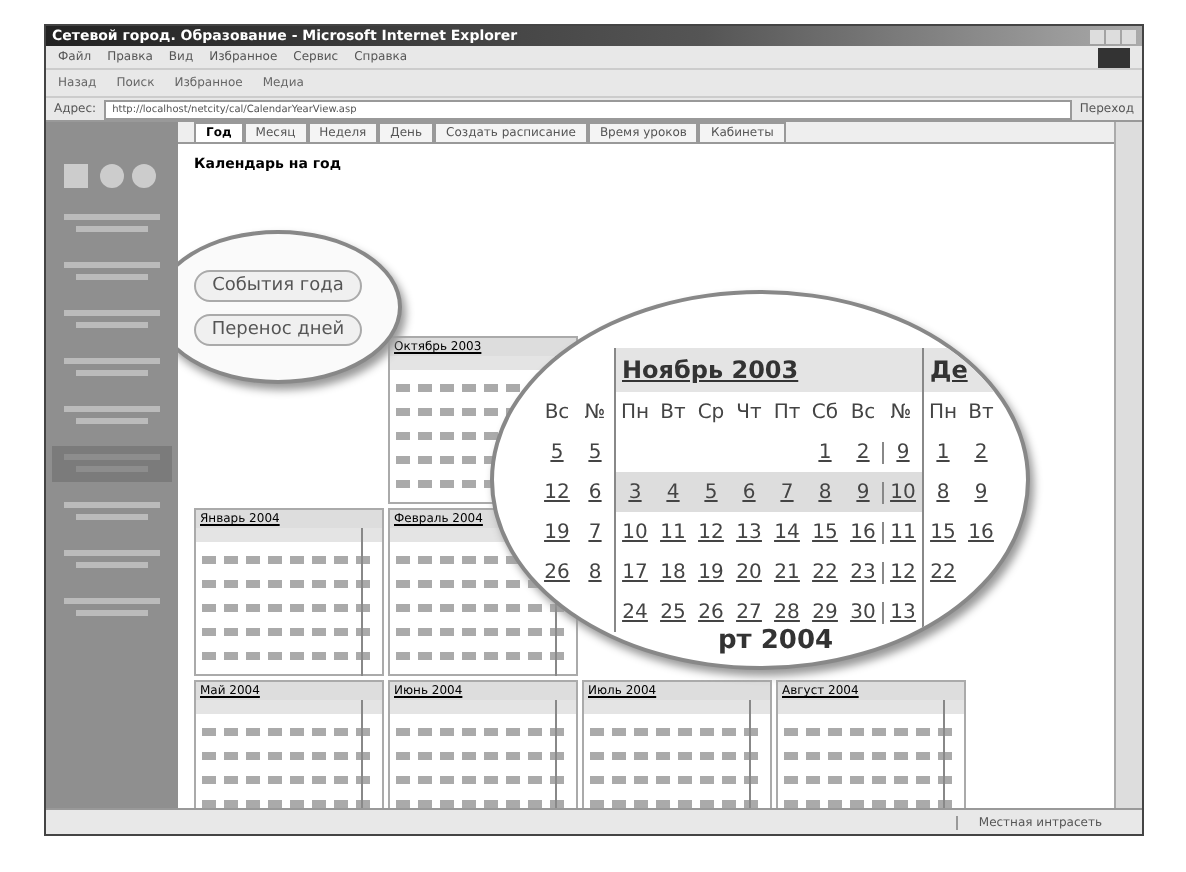  Describe the element at coordinates (635, 492) in the screenshot. I see `day-link: 3` at that location.